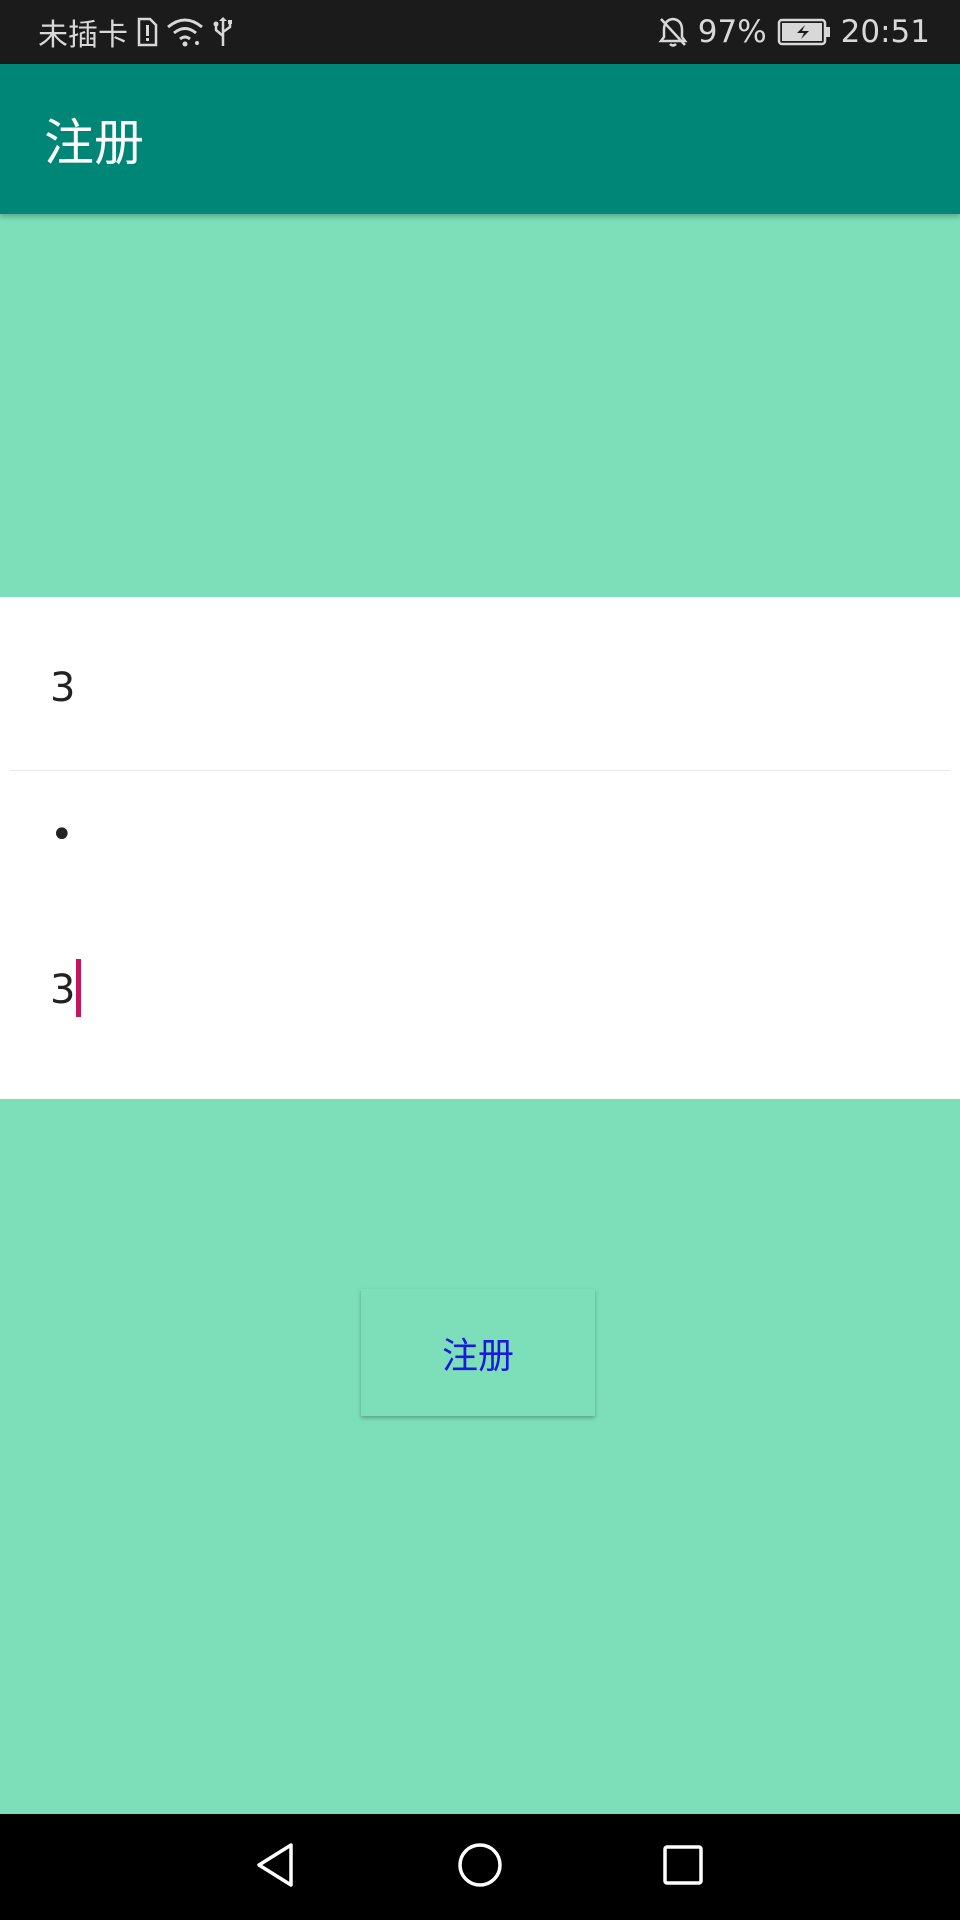 This screenshot has height=1920, width=960. I want to click on recents-button, so click(683, 1867).